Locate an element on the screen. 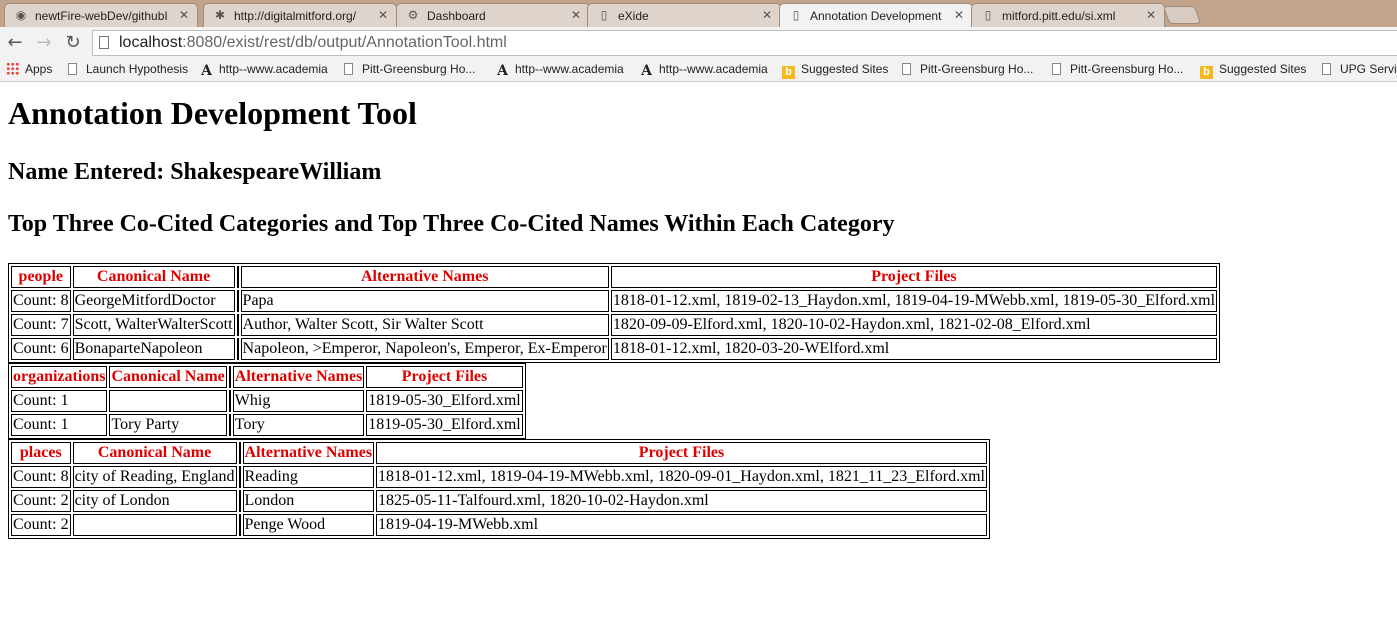  tab: ✱ http://digitalmitford.org/ ✕ is located at coordinates (300, 15).